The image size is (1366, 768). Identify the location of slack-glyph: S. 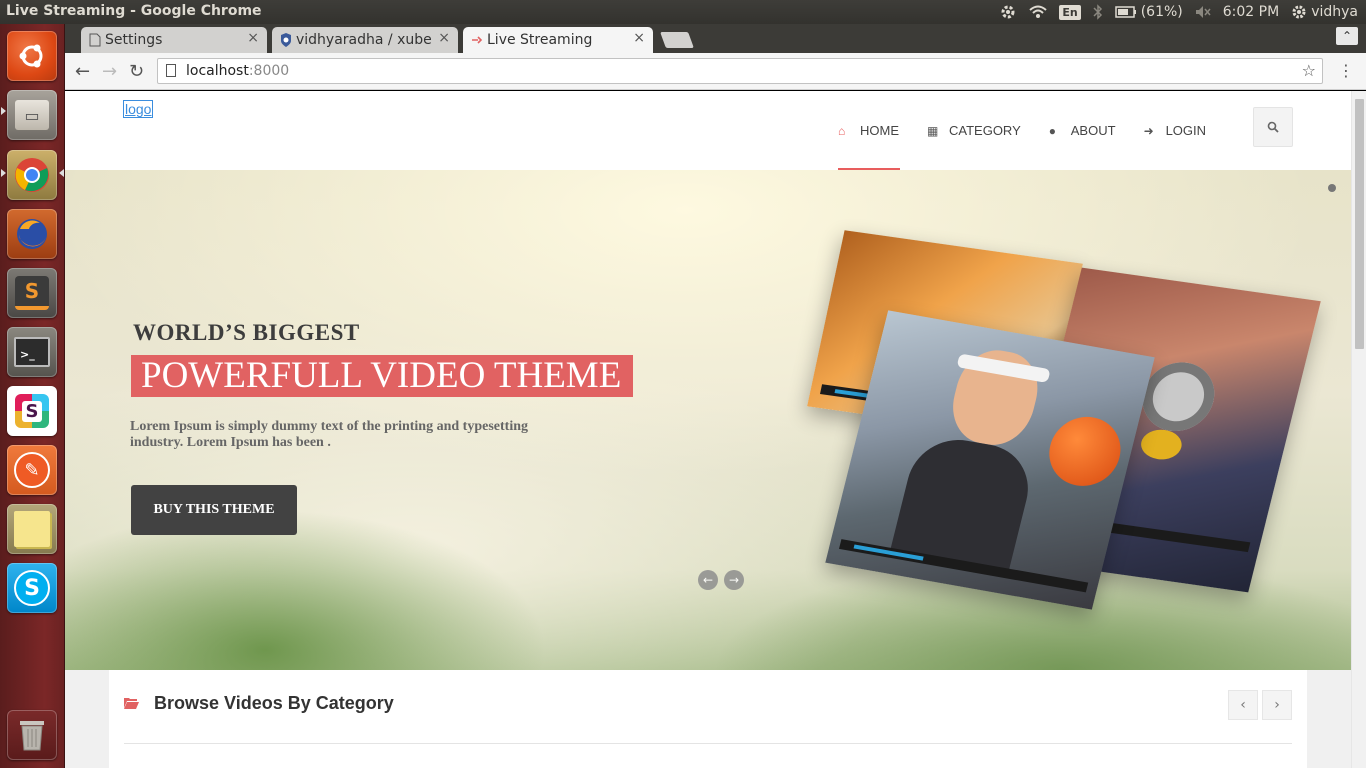
(32, 411).